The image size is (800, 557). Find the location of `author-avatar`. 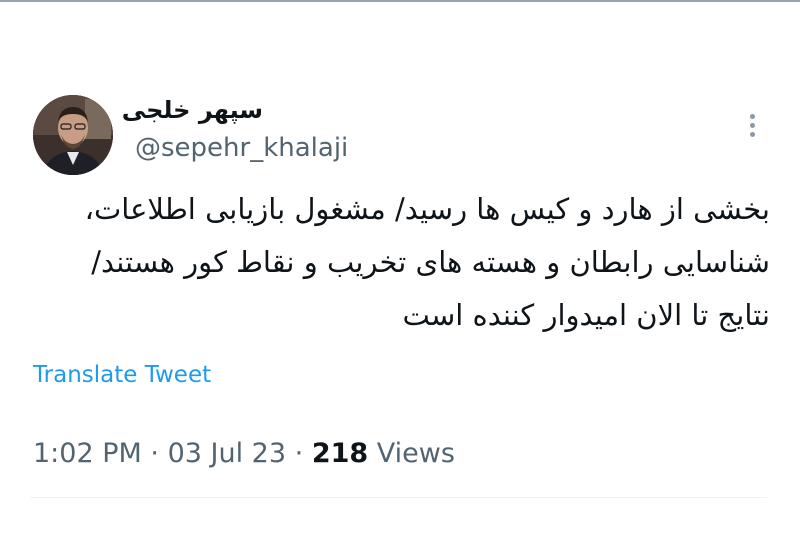

author-avatar is located at coordinates (73, 135).